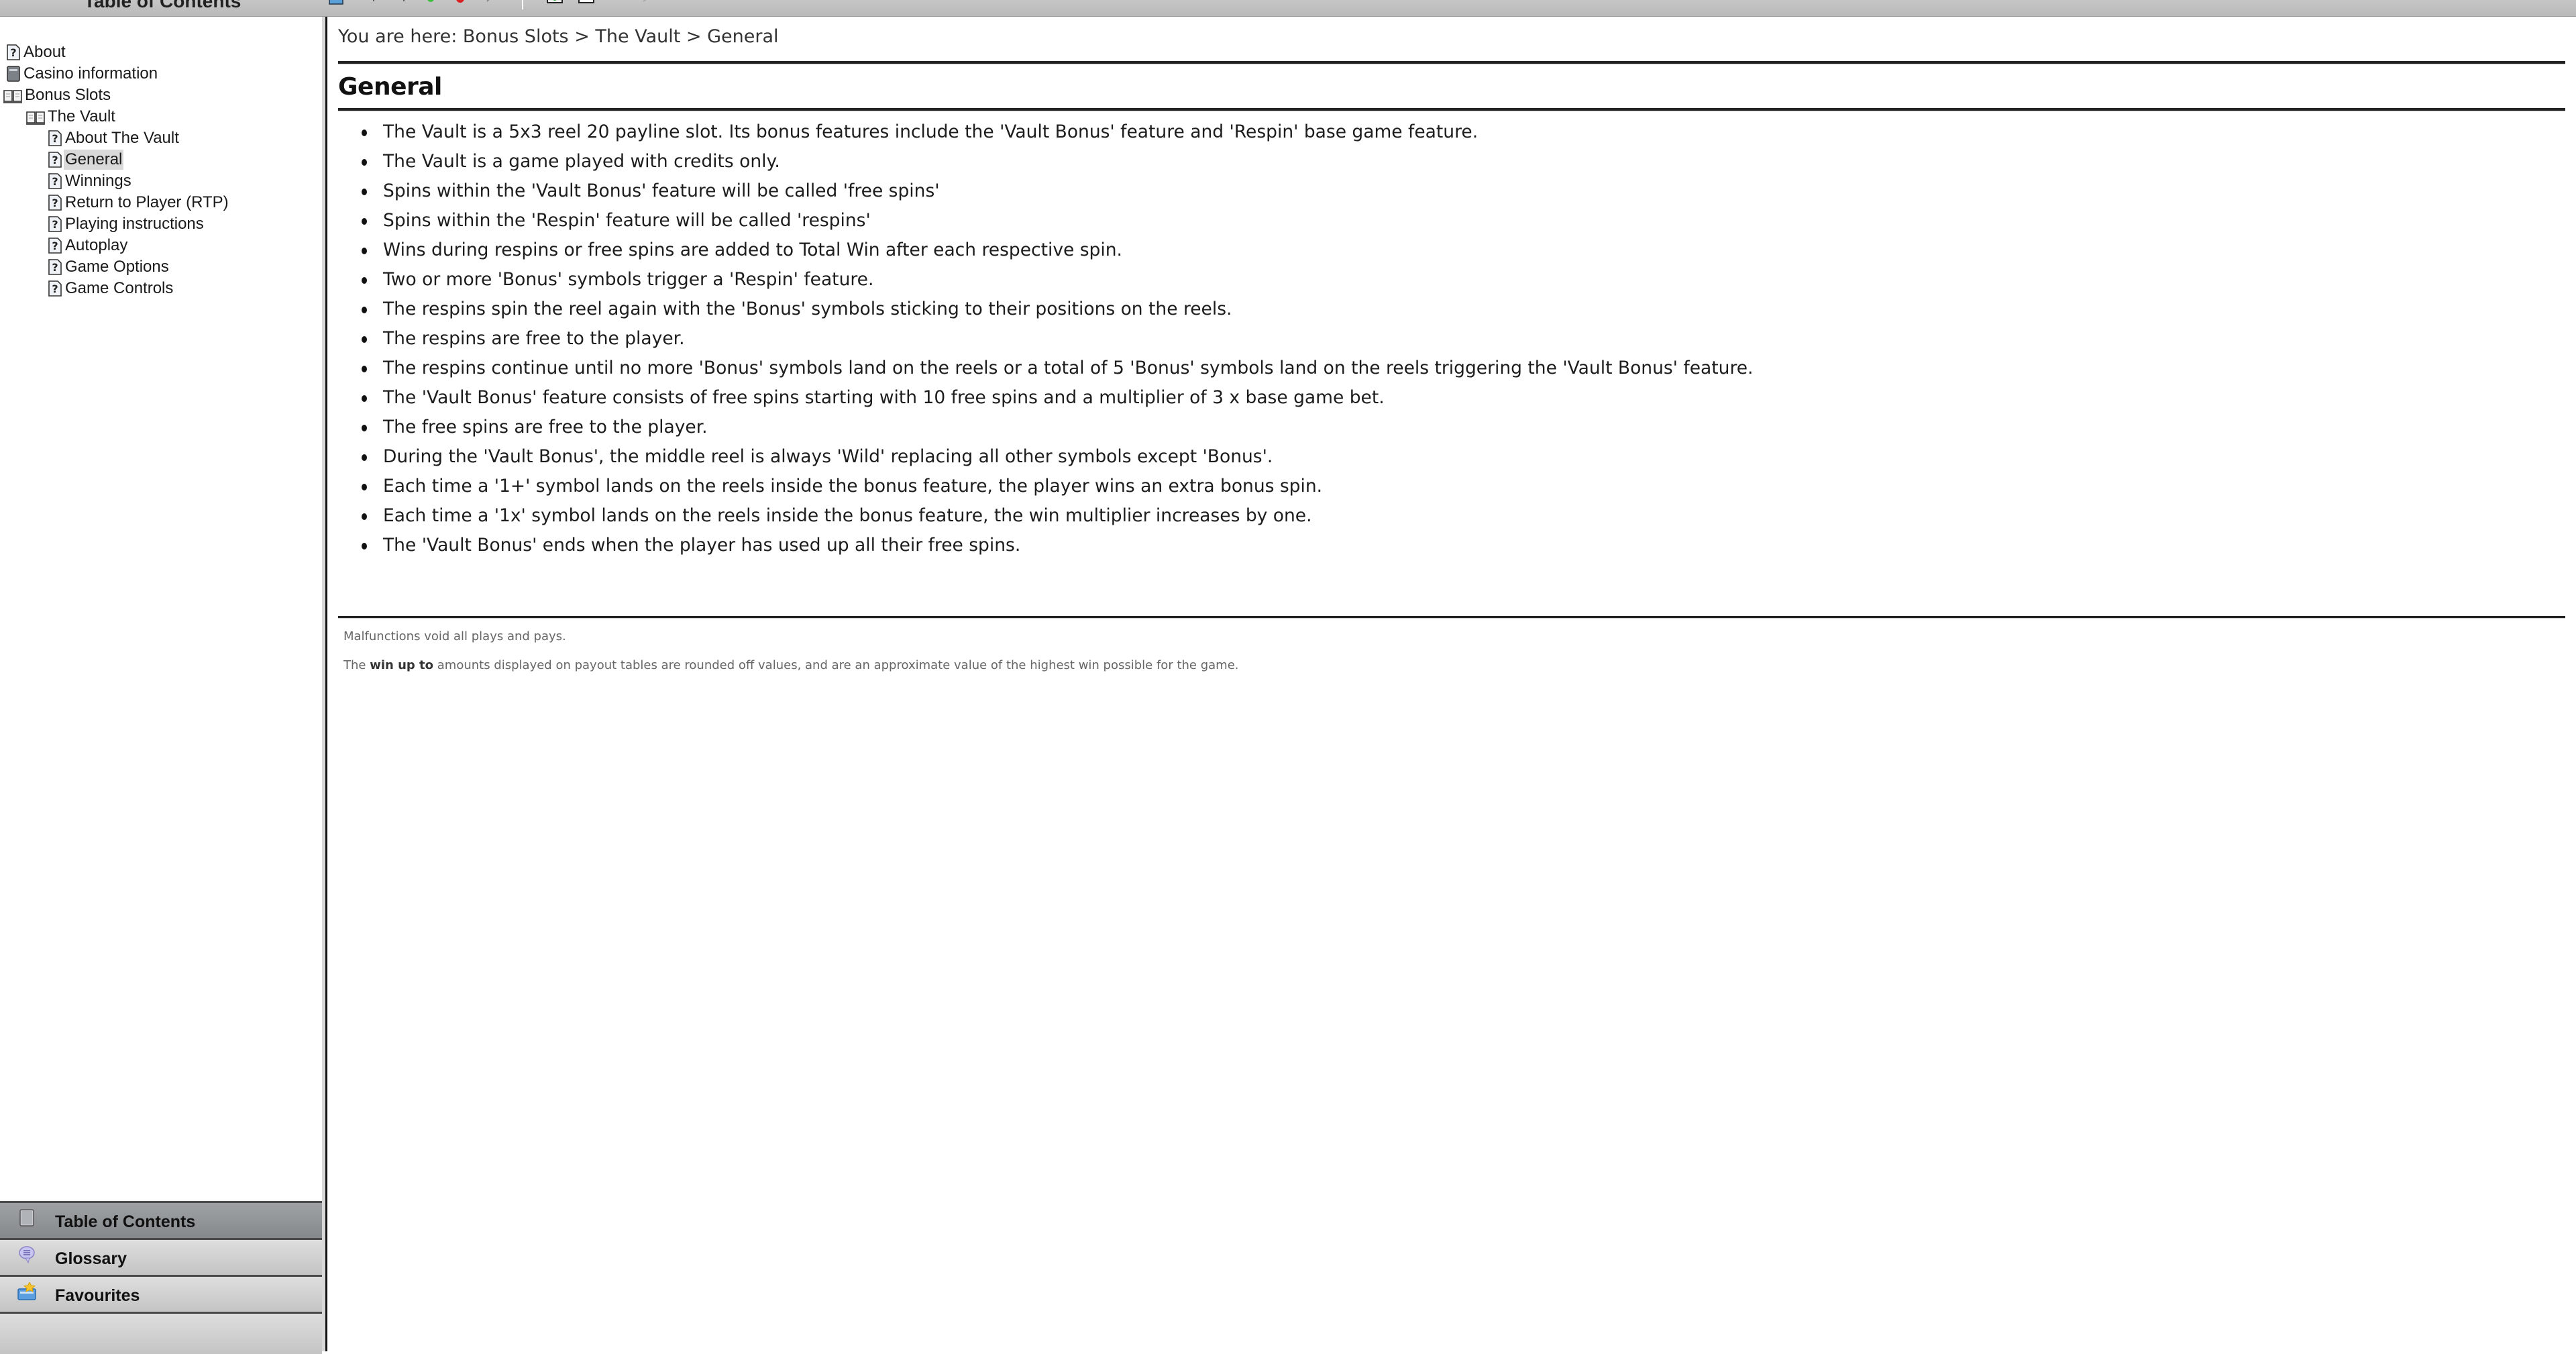 The image size is (2576, 1354). I want to click on toolbar-separator, so click(522, 4).